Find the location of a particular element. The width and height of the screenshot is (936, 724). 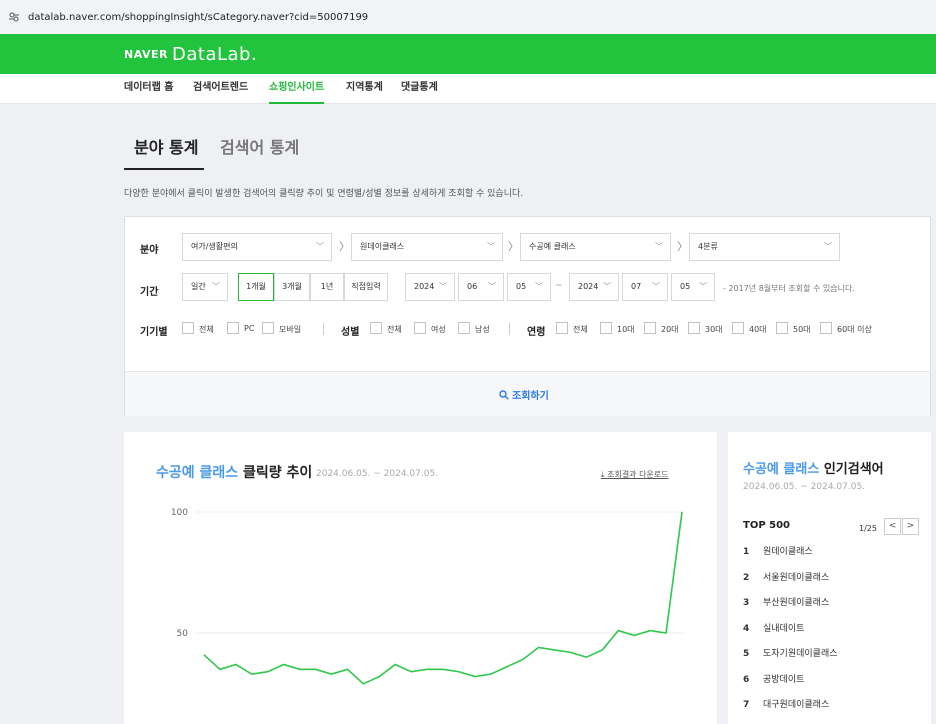

rank-keyword: 실내데이트 is located at coordinates (783, 629).